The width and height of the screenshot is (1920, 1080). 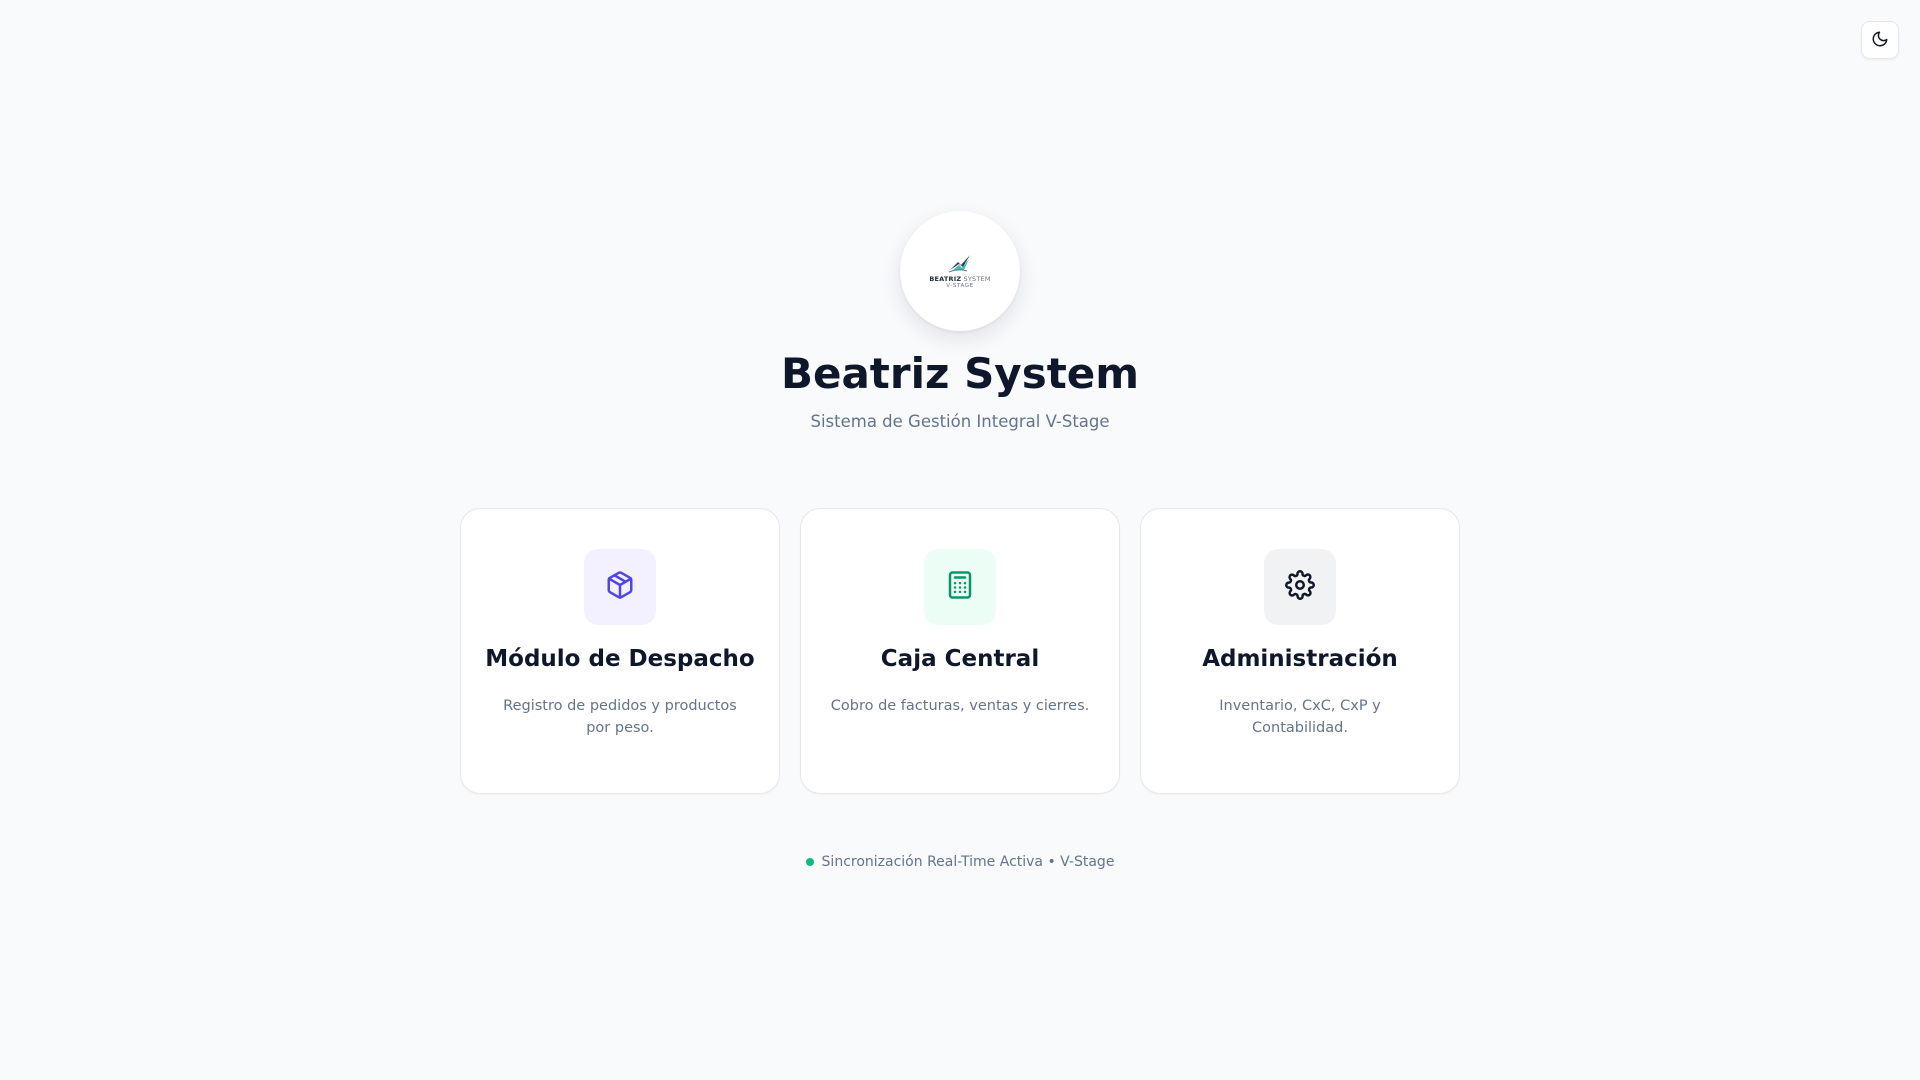 What do you see at coordinates (960, 264) in the screenshot?
I see `bird-logo-icon` at bounding box center [960, 264].